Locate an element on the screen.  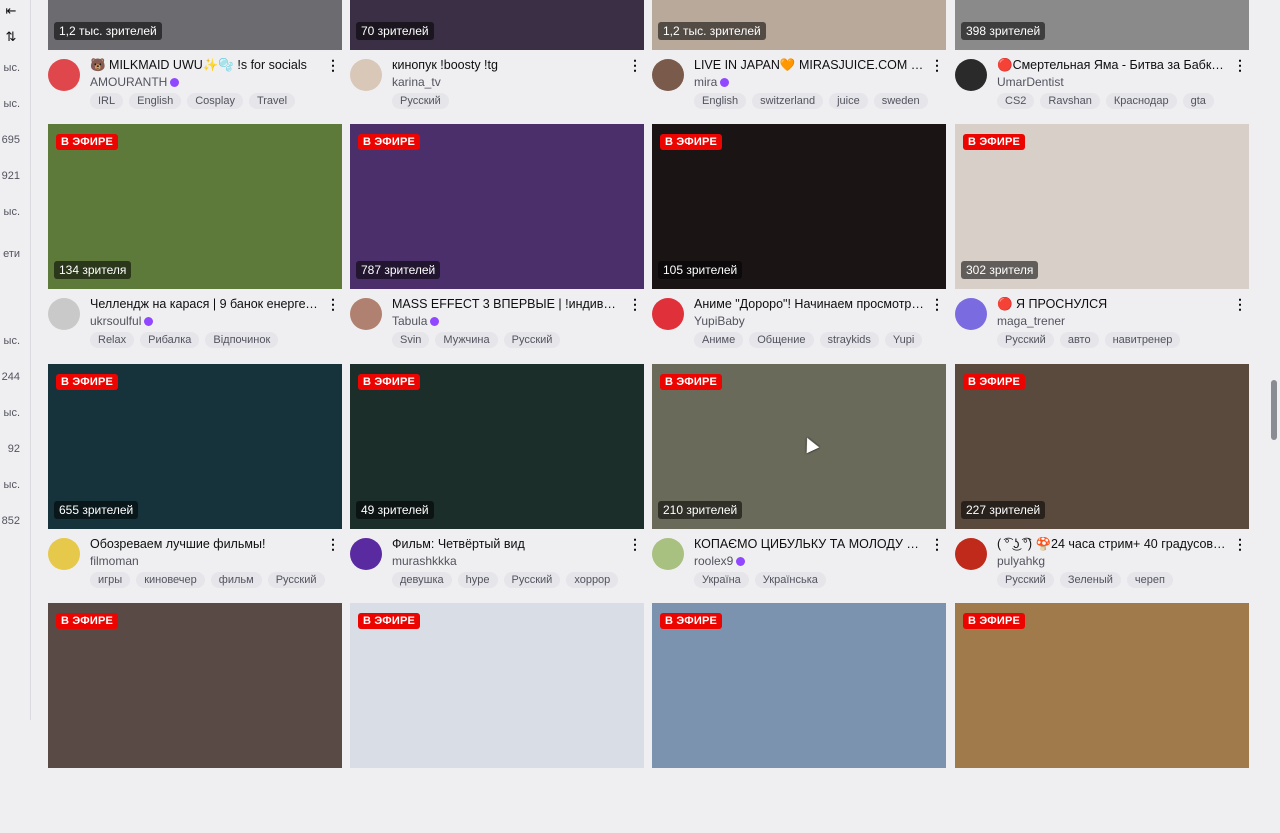
channel-name: mira is located at coordinates (712, 82).